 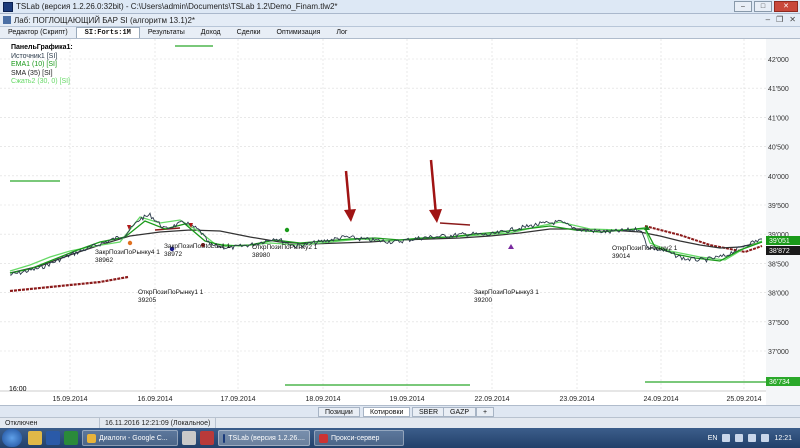 I want to click on price-badge-label: 36'734, so click(x=779, y=382).